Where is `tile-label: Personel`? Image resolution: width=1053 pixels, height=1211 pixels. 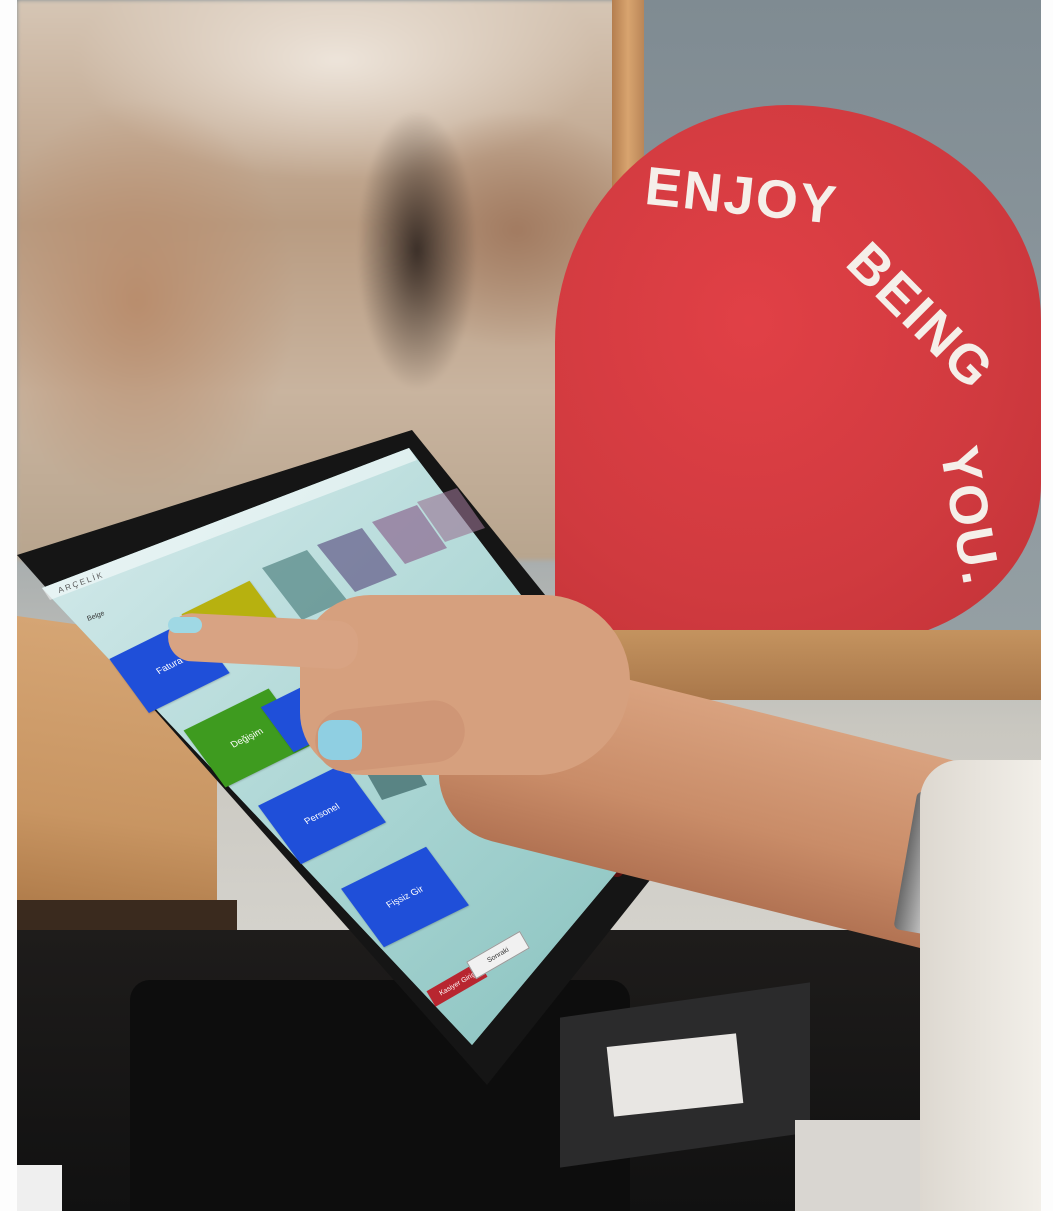
tile-label: Personel is located at coordinates (322, 814).